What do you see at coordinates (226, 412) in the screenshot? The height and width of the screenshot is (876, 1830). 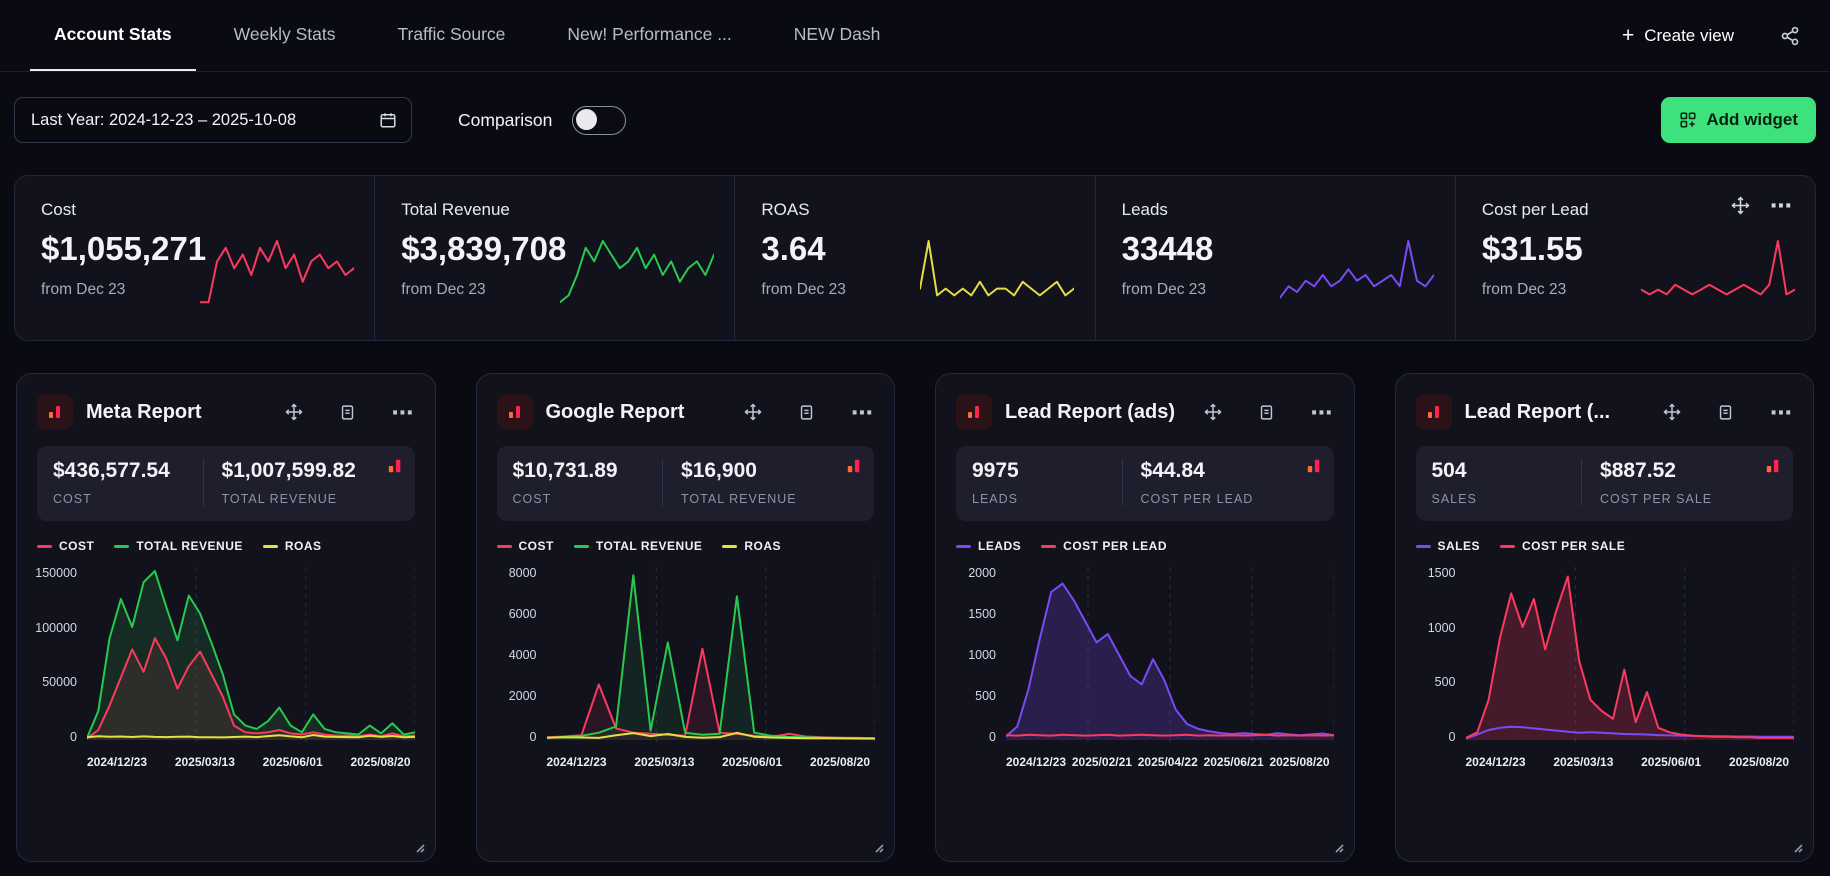 I see `widget-header: Meta Report ⋯` at bounding box center [226, 412].